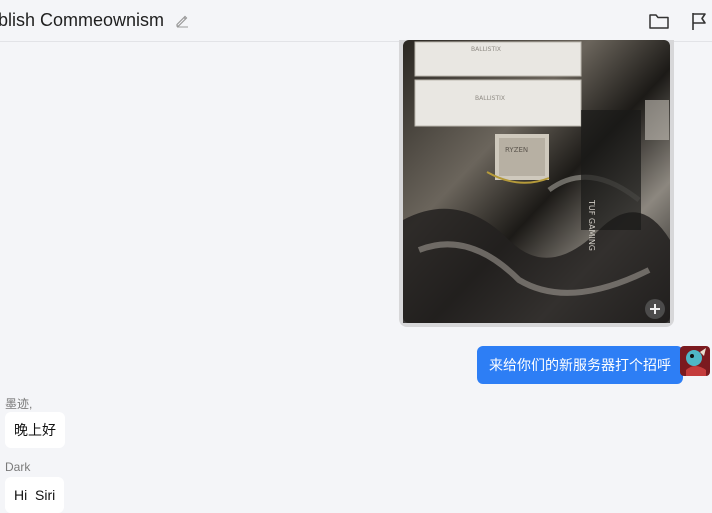  I want to click on sender-name: Dark, so click(18, 467).